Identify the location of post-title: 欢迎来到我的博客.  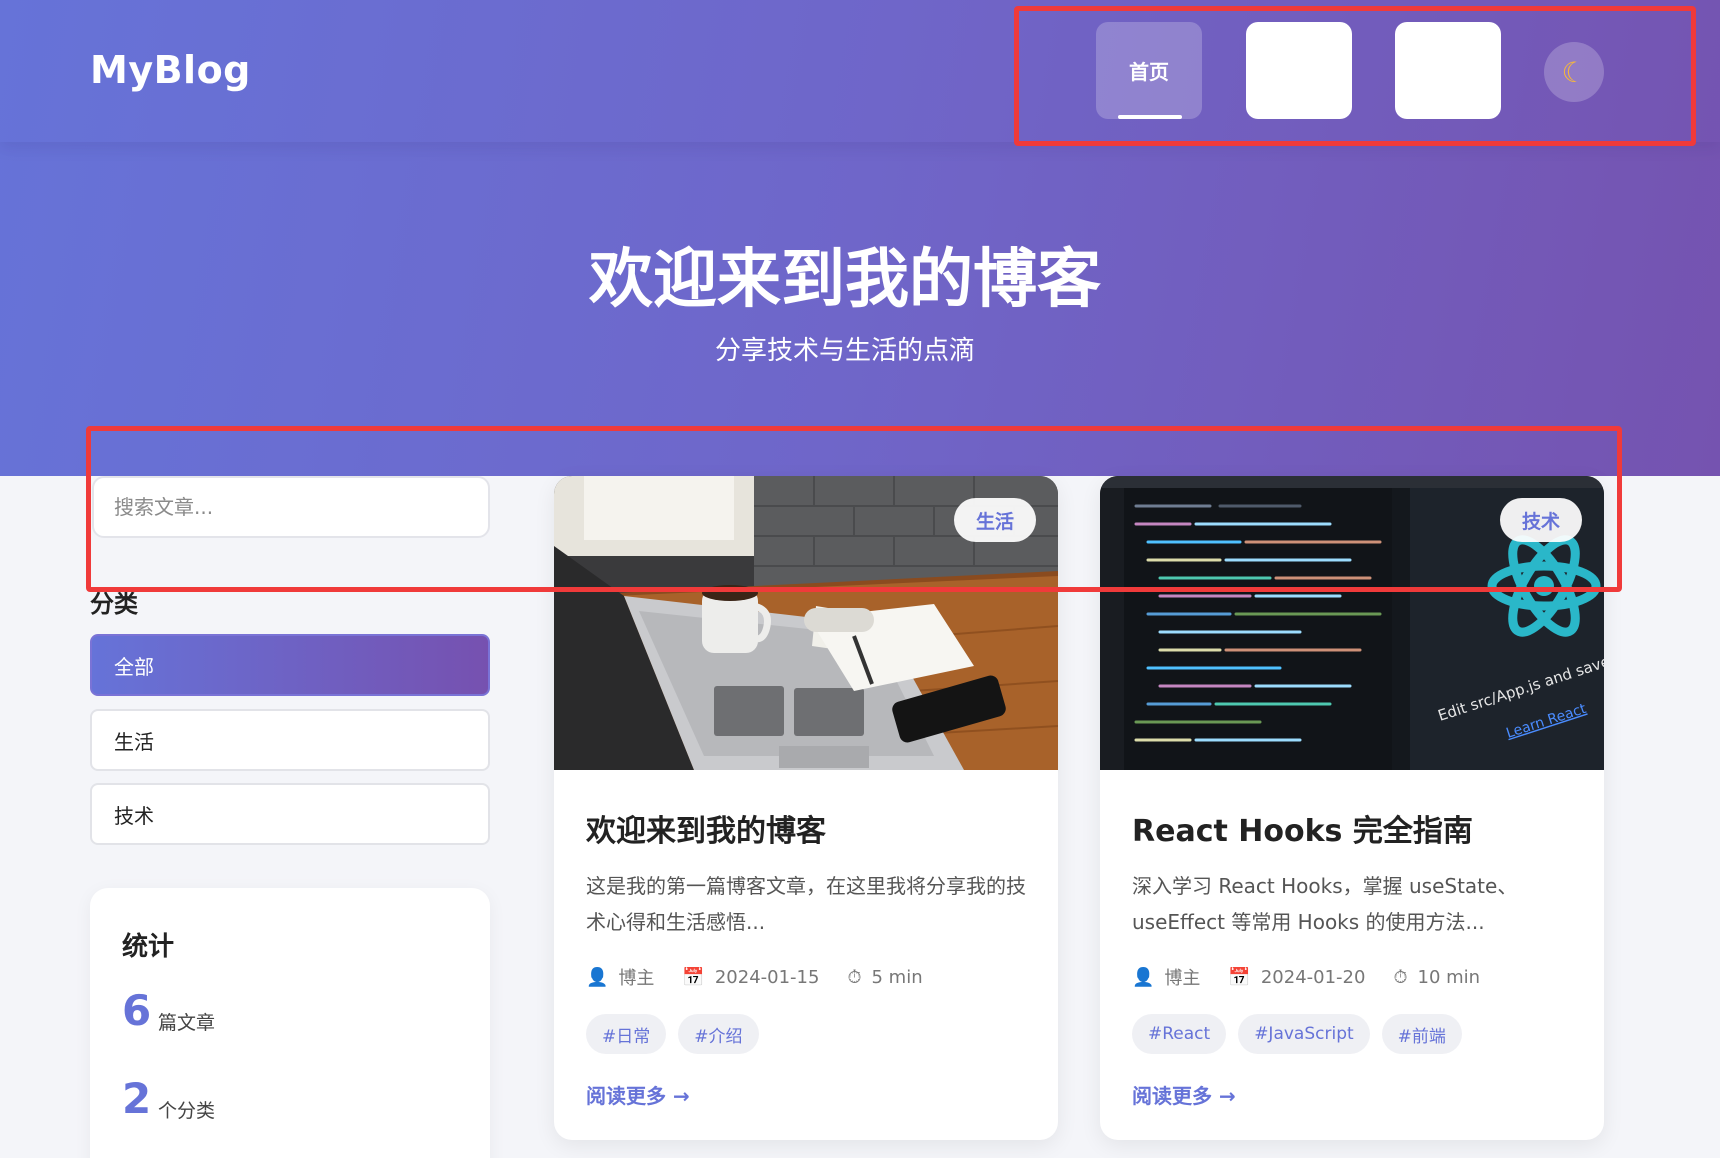
(706, 828).